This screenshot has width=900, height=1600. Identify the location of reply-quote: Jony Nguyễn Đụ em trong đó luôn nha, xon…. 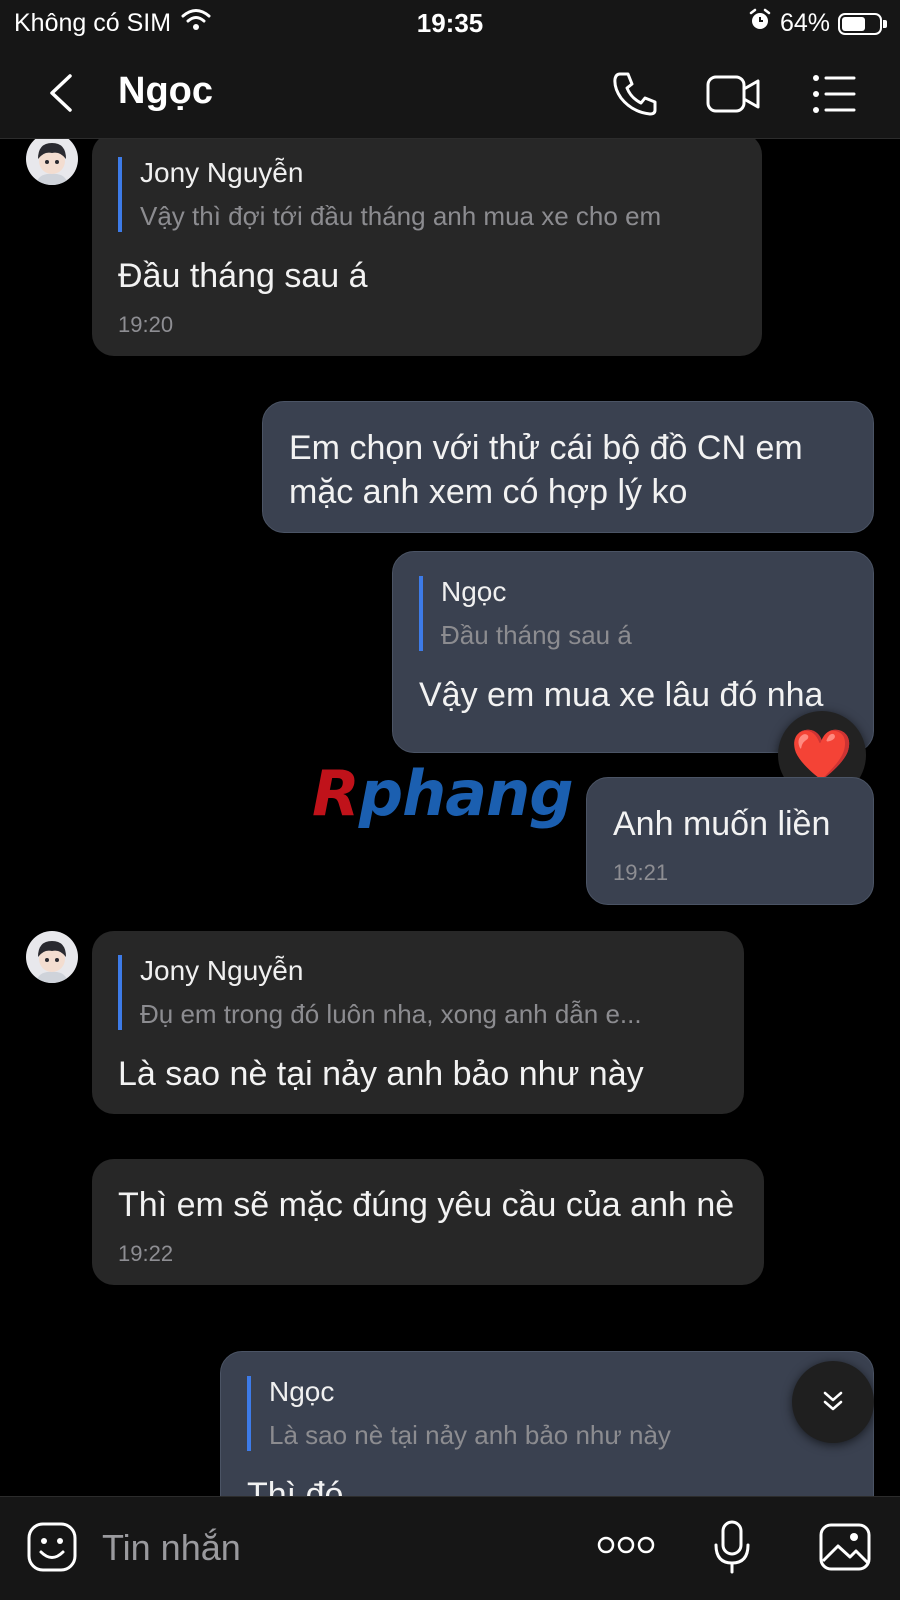
(418, 992).